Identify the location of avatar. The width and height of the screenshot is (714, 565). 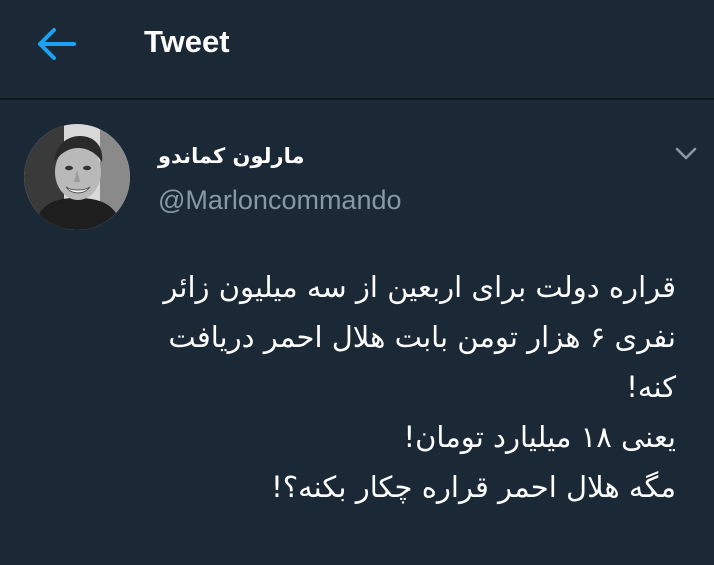
(77, 177).